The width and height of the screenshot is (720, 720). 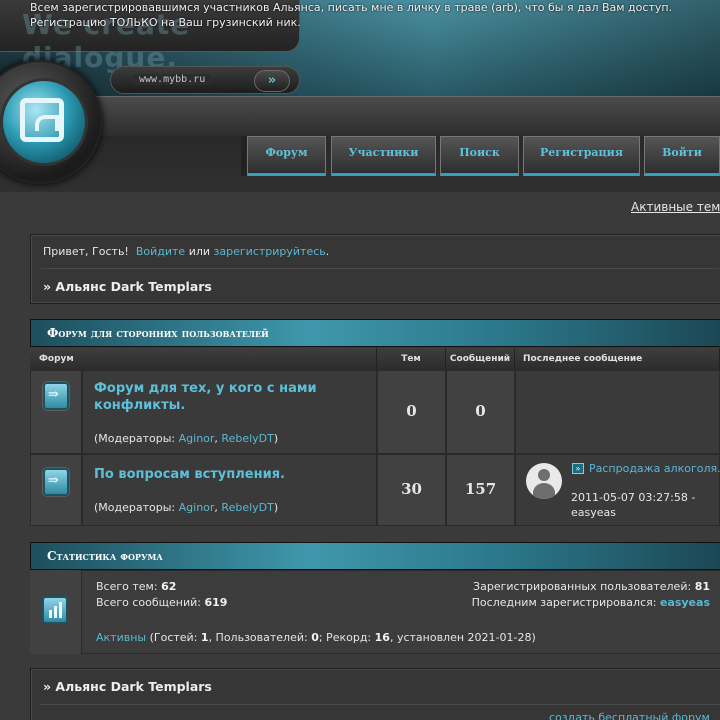 I want to click on nav-forum-label: Форум, so click(x=286, y=152).